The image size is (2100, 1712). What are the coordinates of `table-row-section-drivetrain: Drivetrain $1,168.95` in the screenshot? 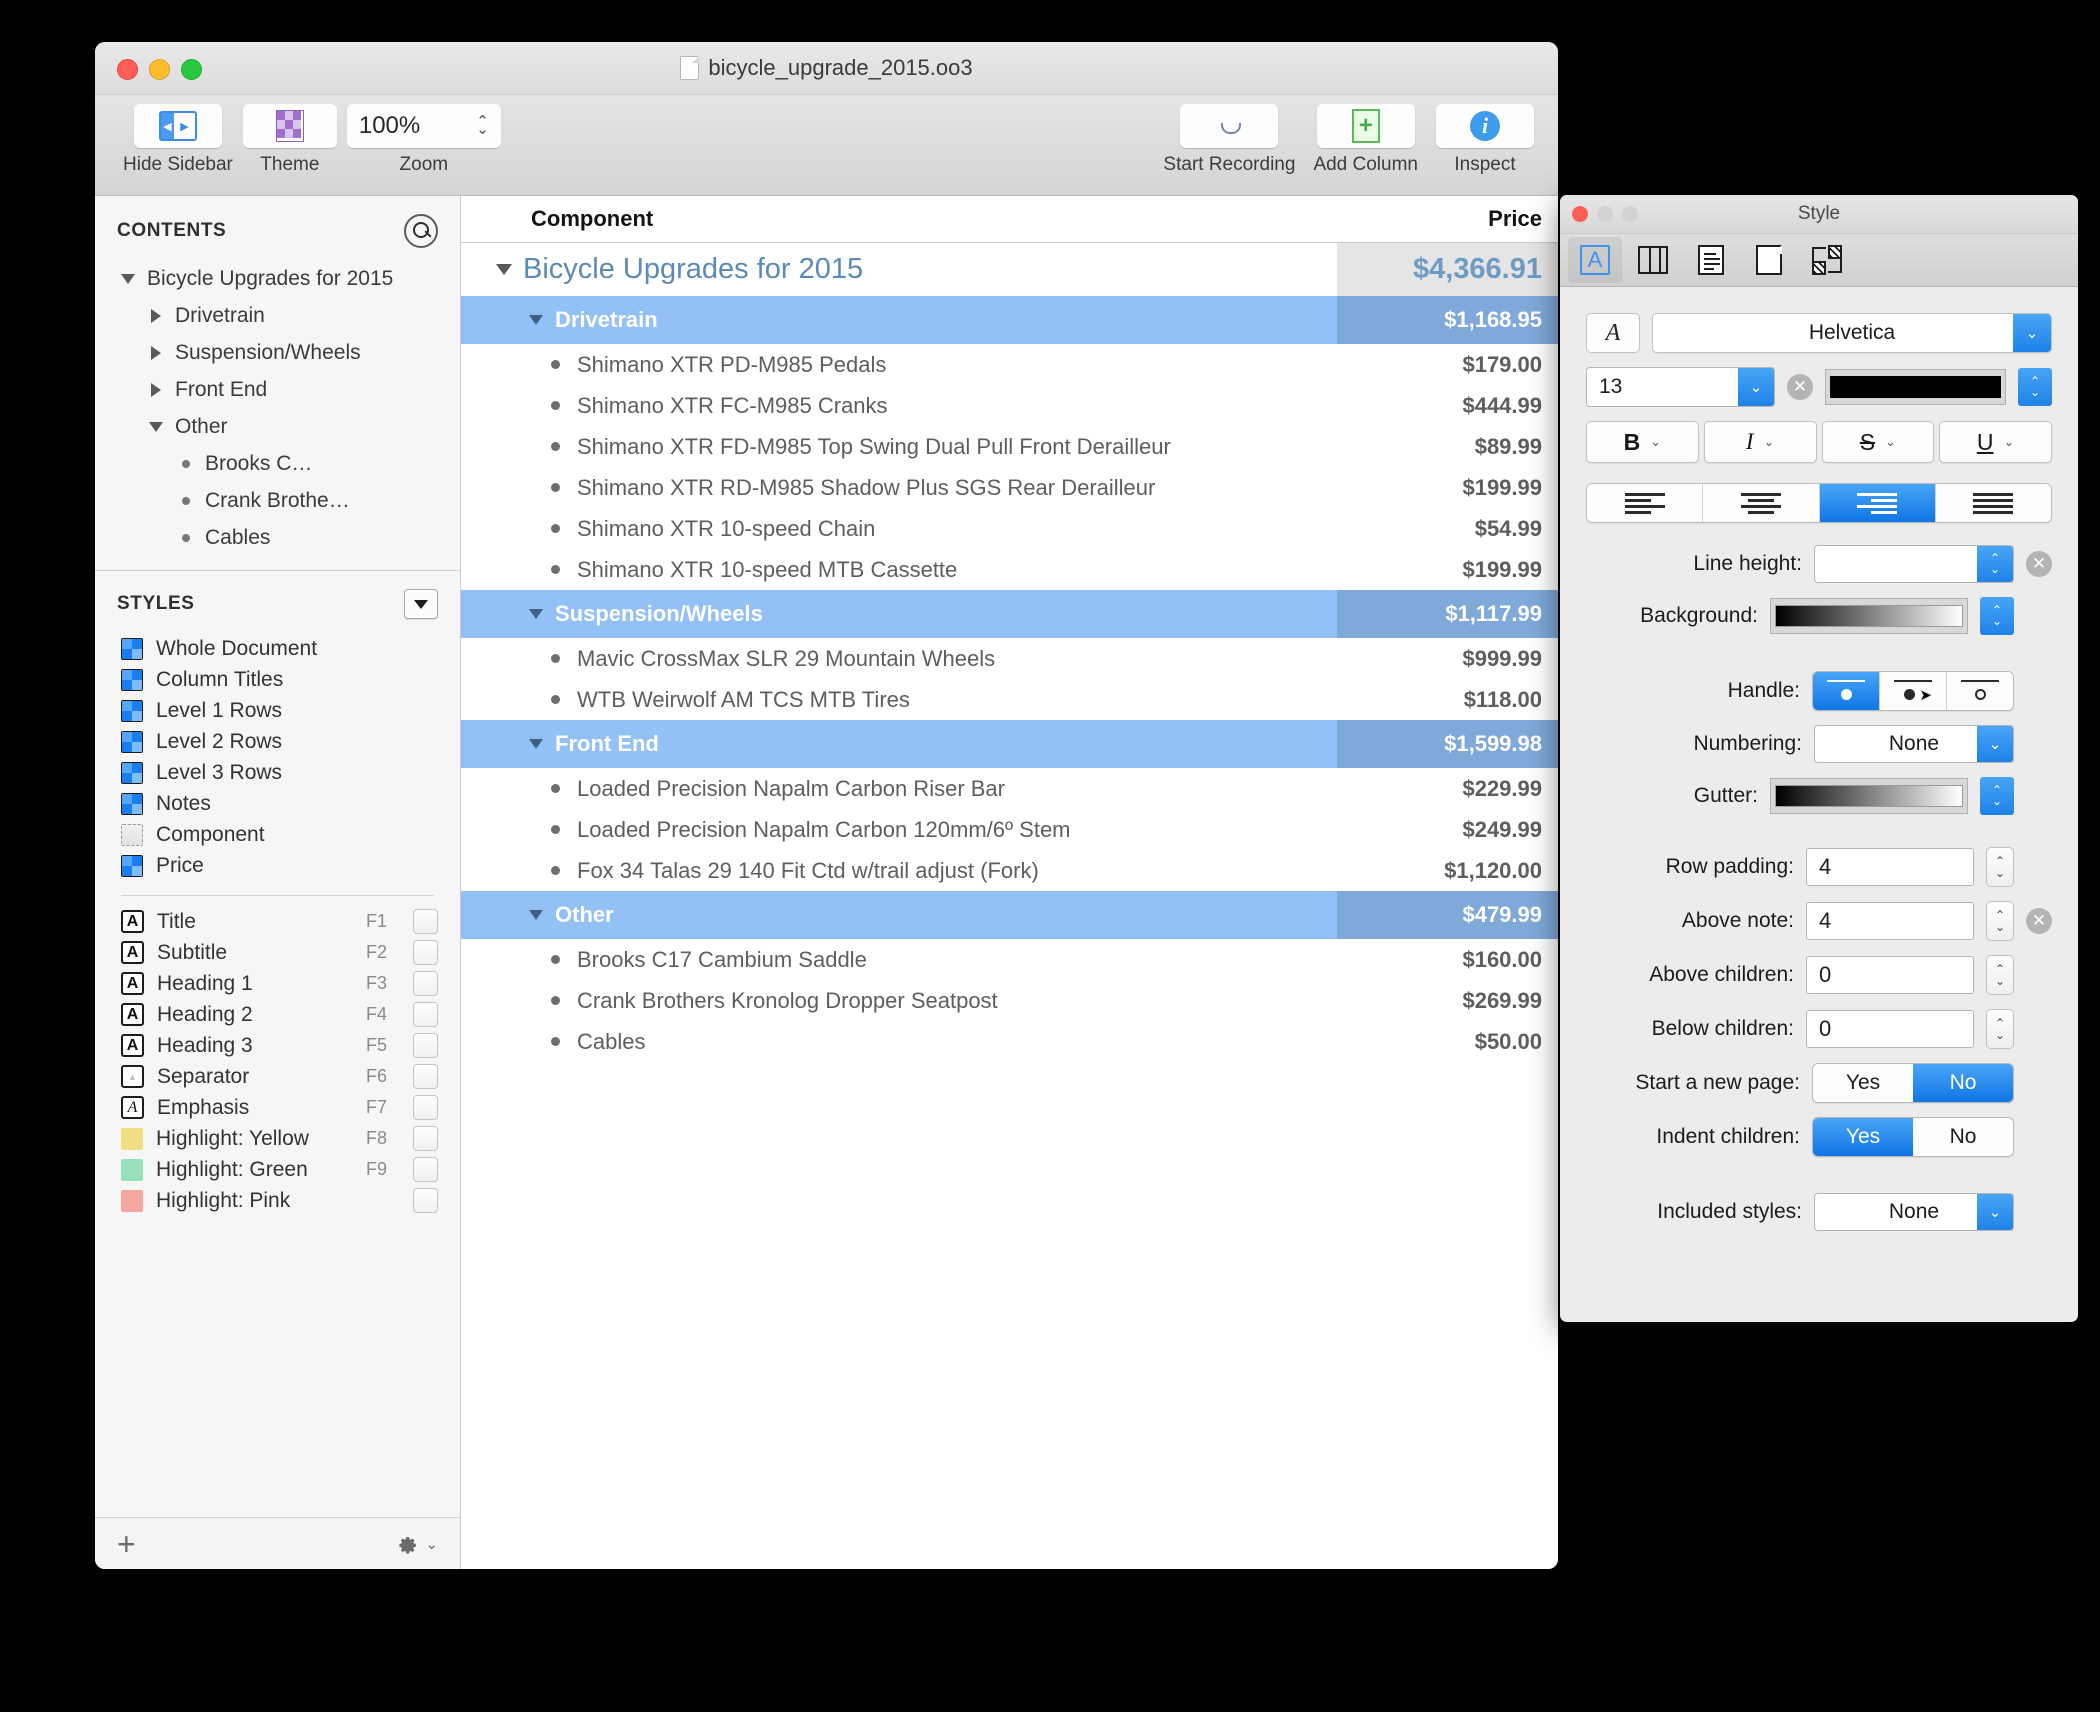 It's located at (1009, 320).